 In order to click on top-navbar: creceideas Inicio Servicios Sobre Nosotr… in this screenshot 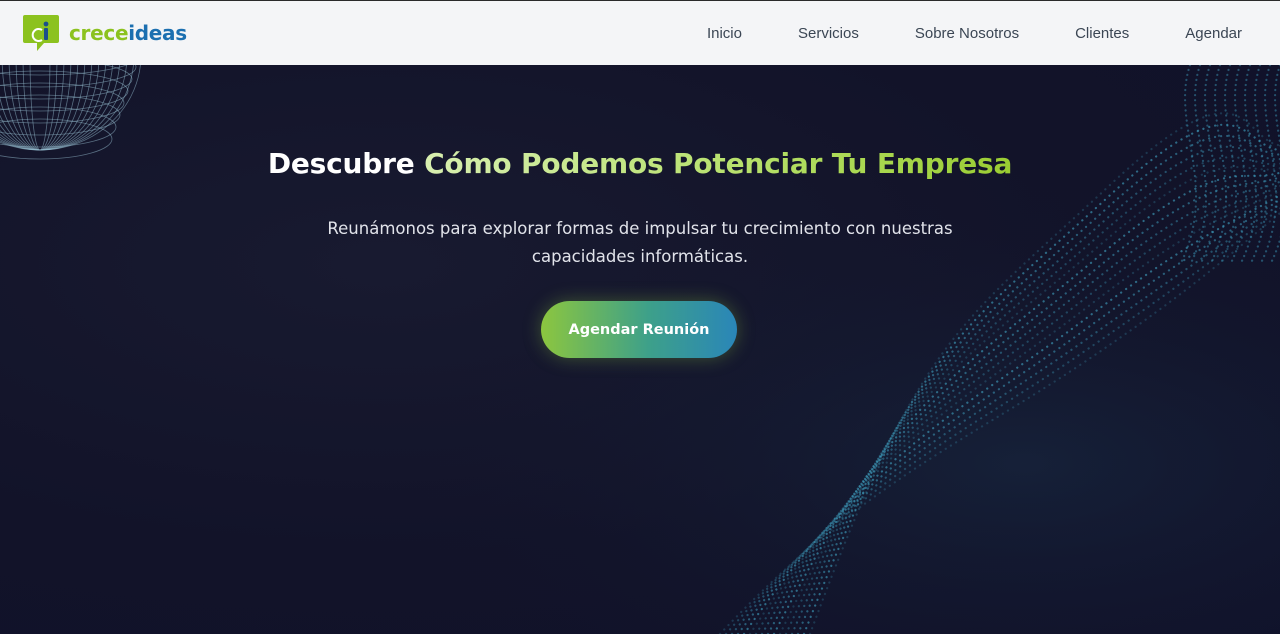, I will do `click(640, 32)`.